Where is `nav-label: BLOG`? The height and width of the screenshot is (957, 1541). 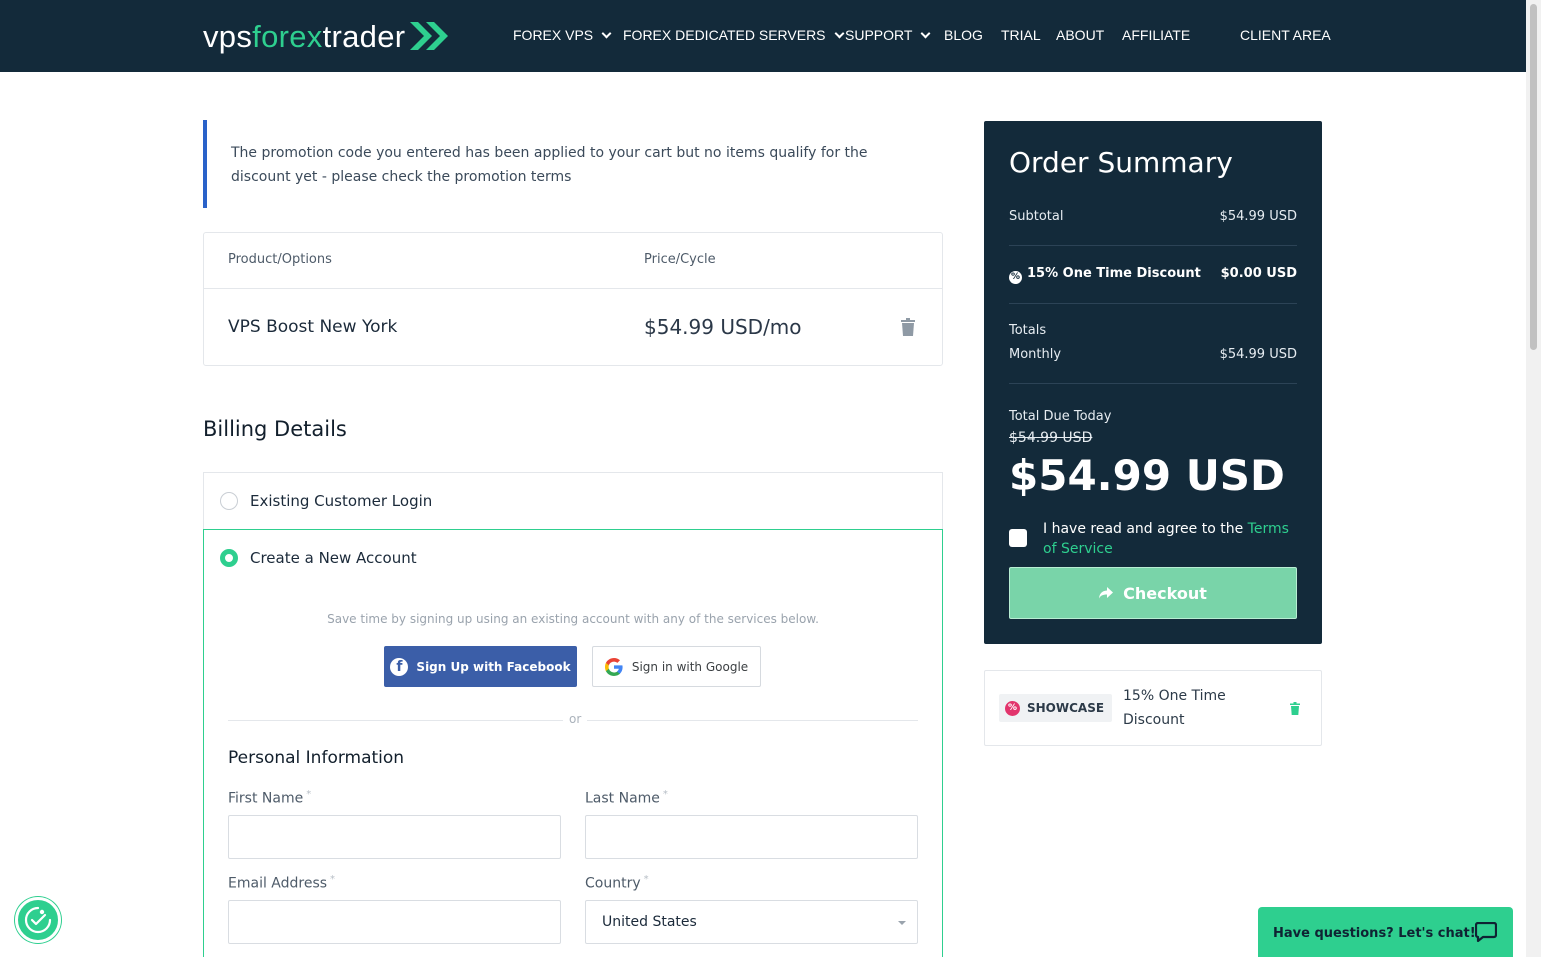
nav-label: BLOG is located at coordinates (963, 35).